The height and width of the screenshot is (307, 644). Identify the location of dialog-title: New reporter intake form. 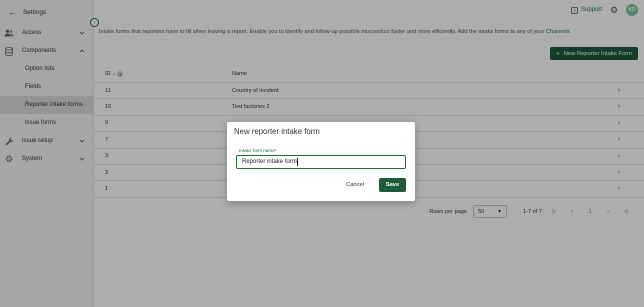
(277, 131).